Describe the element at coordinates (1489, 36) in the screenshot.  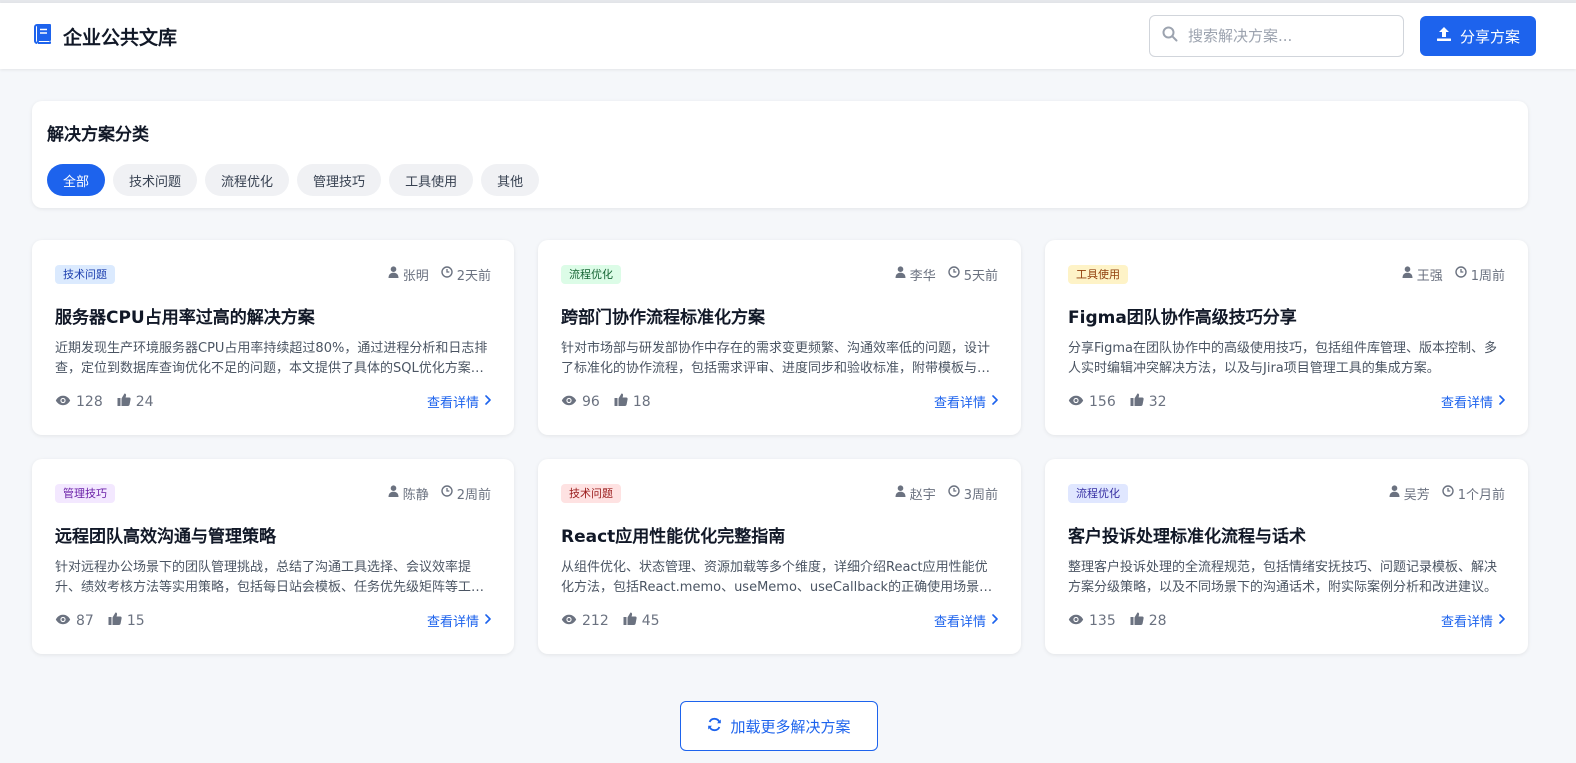
I see `share-button-label: 分享方案` at that location.